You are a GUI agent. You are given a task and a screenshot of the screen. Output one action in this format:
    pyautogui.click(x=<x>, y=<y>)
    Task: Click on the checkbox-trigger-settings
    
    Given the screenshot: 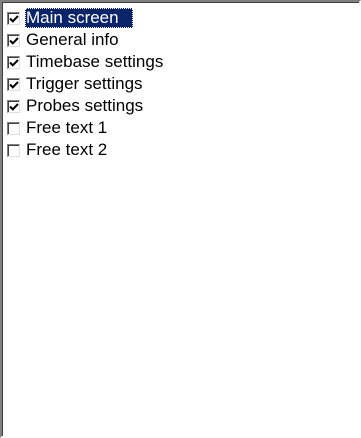 What is the action you would take?
    pyautogui.click(x=13, y=84)
    